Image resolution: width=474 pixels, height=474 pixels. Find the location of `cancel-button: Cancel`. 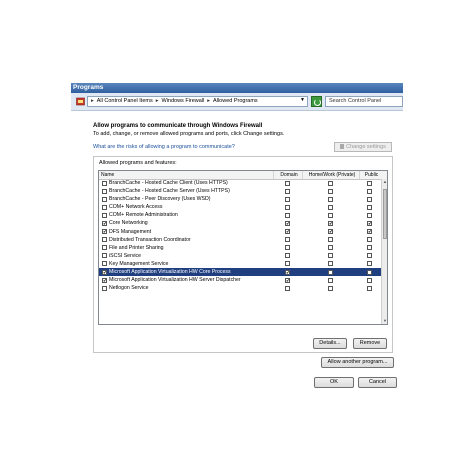

cancel-button: Cancel is located at coordinates (377, 382).